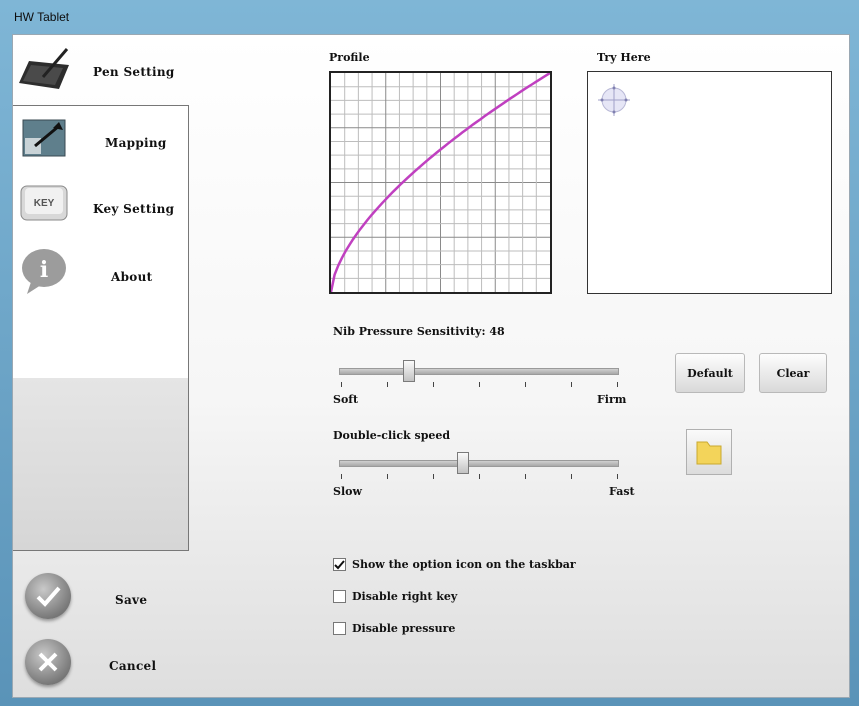 The image size is (859, 706). I want to click on sidebar-panel: Mapping KEY Key Setting i About, so click(101, 328).